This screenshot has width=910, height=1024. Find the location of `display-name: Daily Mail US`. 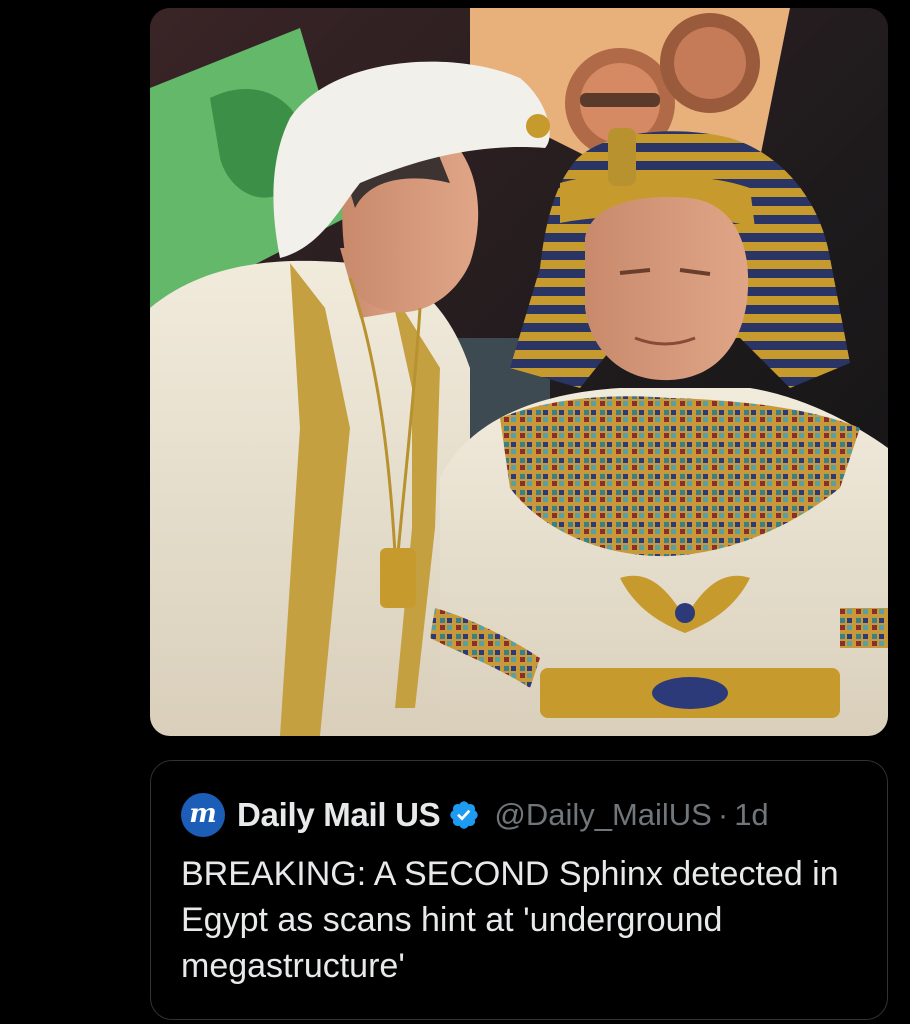

display-name: Daily Mail US is located at coordinates (339, 815).